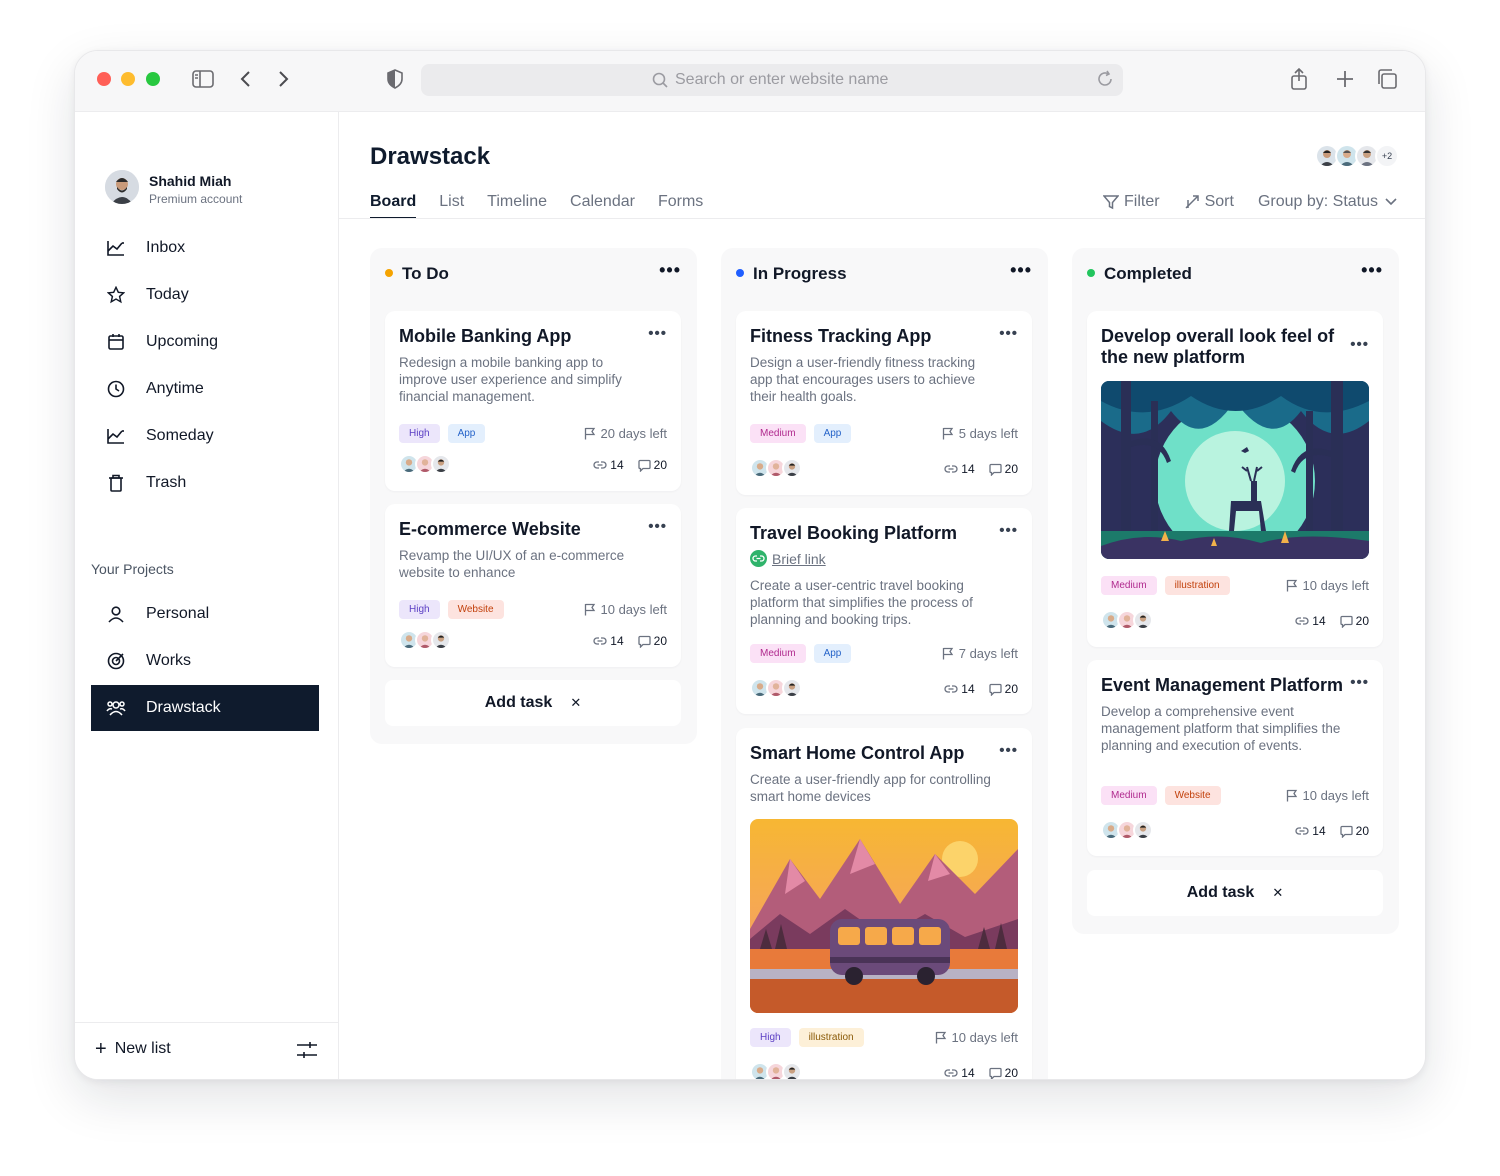 This screenshot has width=1500, height=1176. Describe the element at coordinates (778, 653) in the screenshot. I see `priority-tag: Medium` at that location.